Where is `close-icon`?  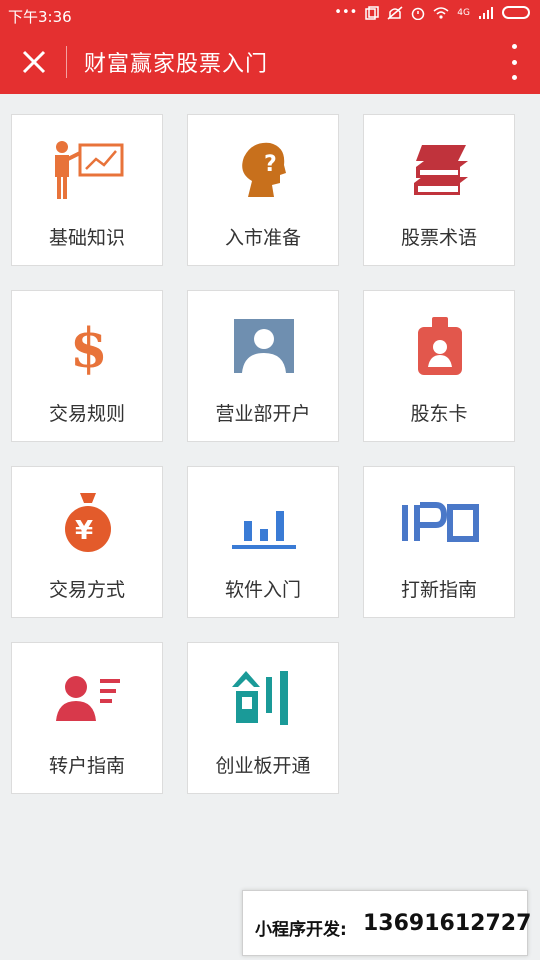
close-icon is located at coordinates (34, 62).